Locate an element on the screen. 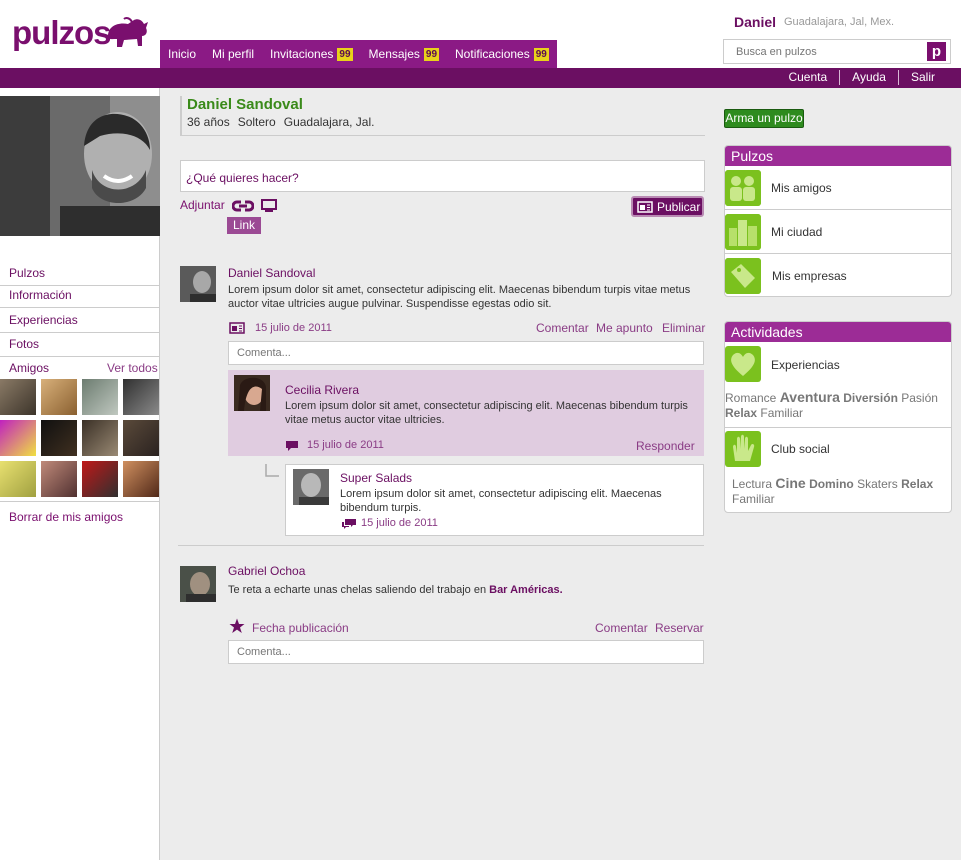  profile-city: Guadalajara, Jal. is located at coordinates (329, 122).